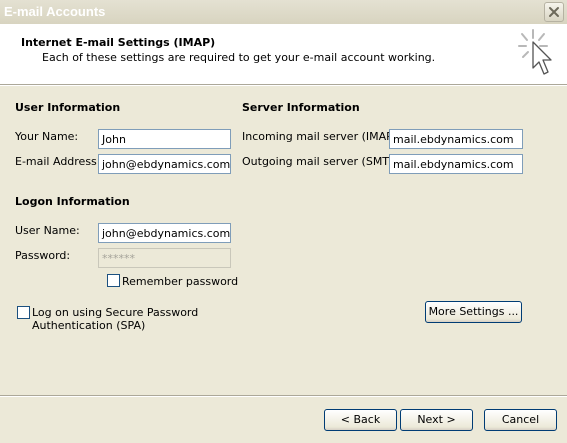 The width and height of the screenshot is (567, 443). I want to click on password-label: Password:, so click(43, 255).